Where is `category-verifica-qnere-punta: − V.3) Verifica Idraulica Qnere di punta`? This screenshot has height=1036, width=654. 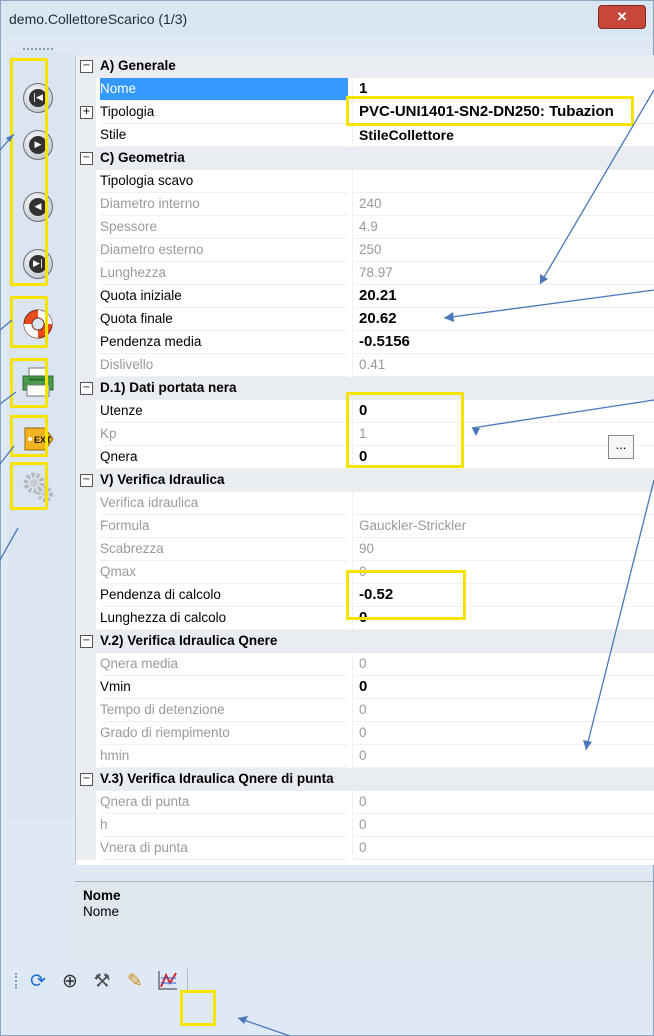 category-verifica-qnere-punta: − V.3) Verifica Idraulica Qnere di punta is located at coordinates (365, 779).